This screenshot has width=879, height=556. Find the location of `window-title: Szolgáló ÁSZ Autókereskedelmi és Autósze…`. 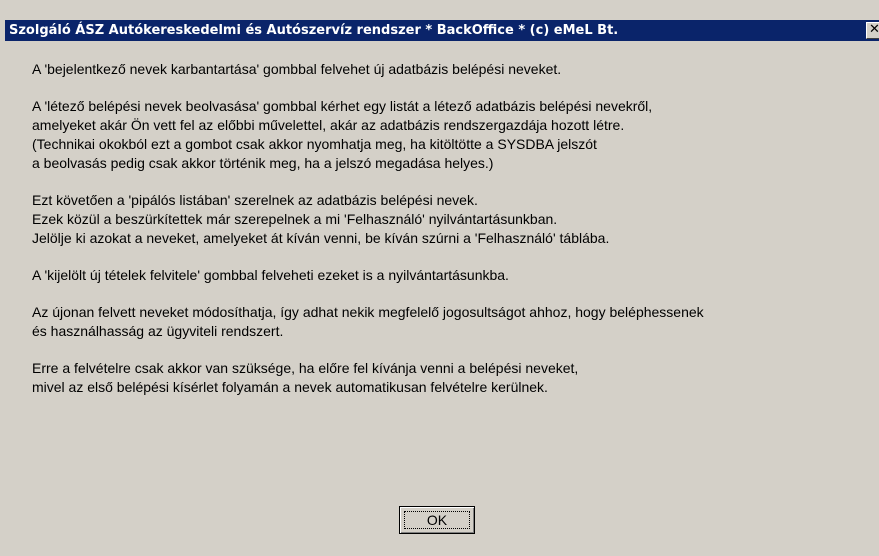

window-title: Szolgáló ÁSZ Autókereskedelmi és Autósze… is located at coordinates (314, 30).